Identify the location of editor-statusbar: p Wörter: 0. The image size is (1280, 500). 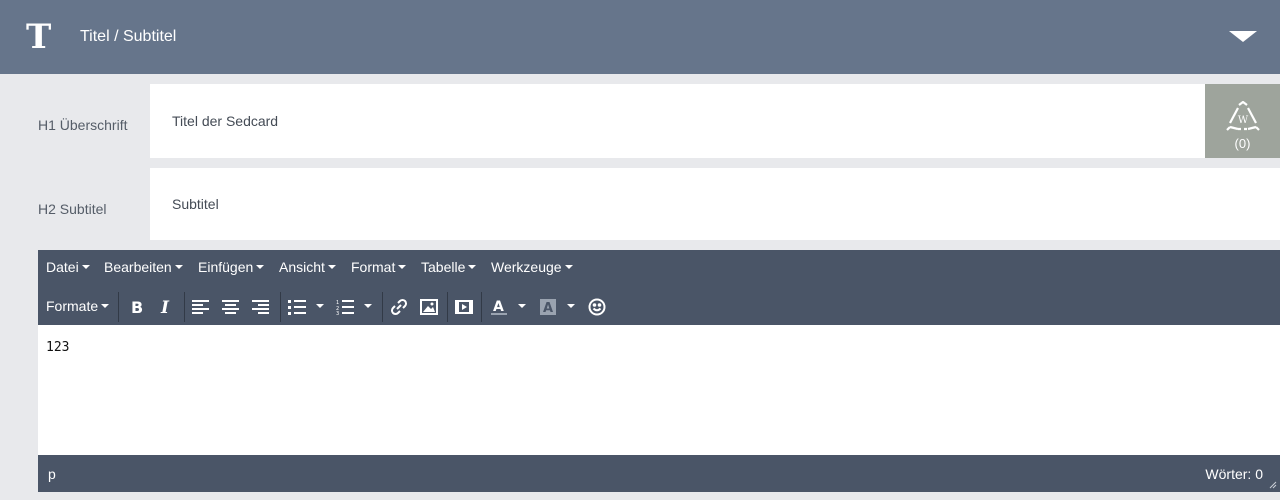
(659, 473).